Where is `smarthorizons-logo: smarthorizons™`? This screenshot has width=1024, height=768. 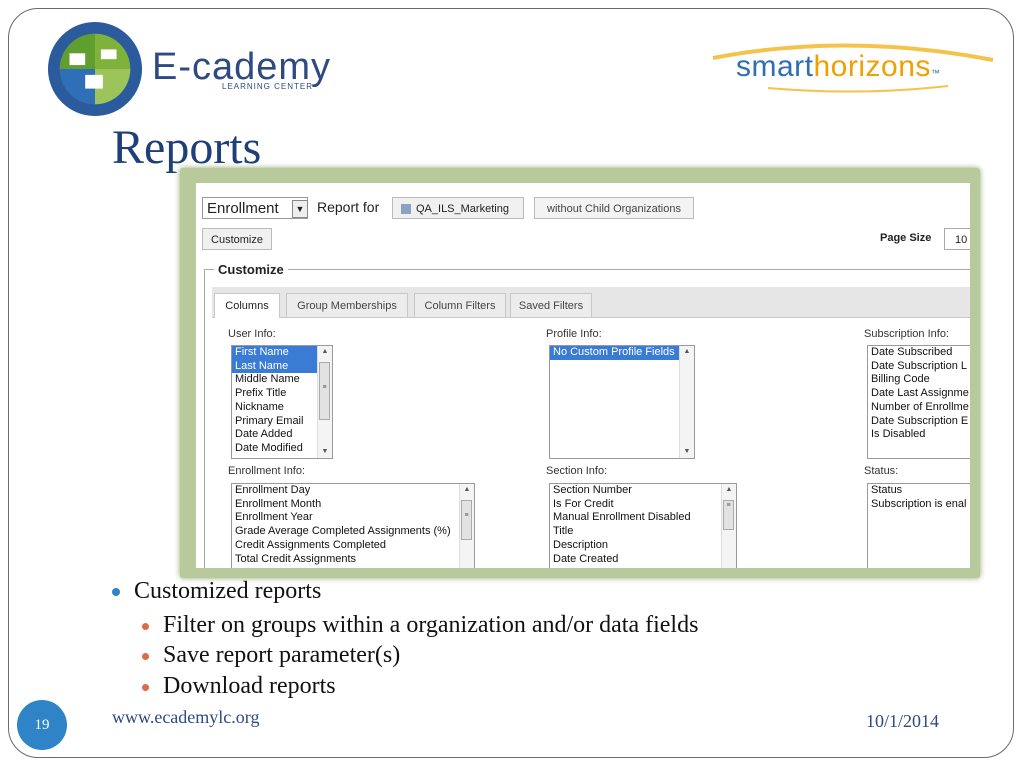
smarthorizons-logo: smarthorizons™ is located at coordinates (838, 67).